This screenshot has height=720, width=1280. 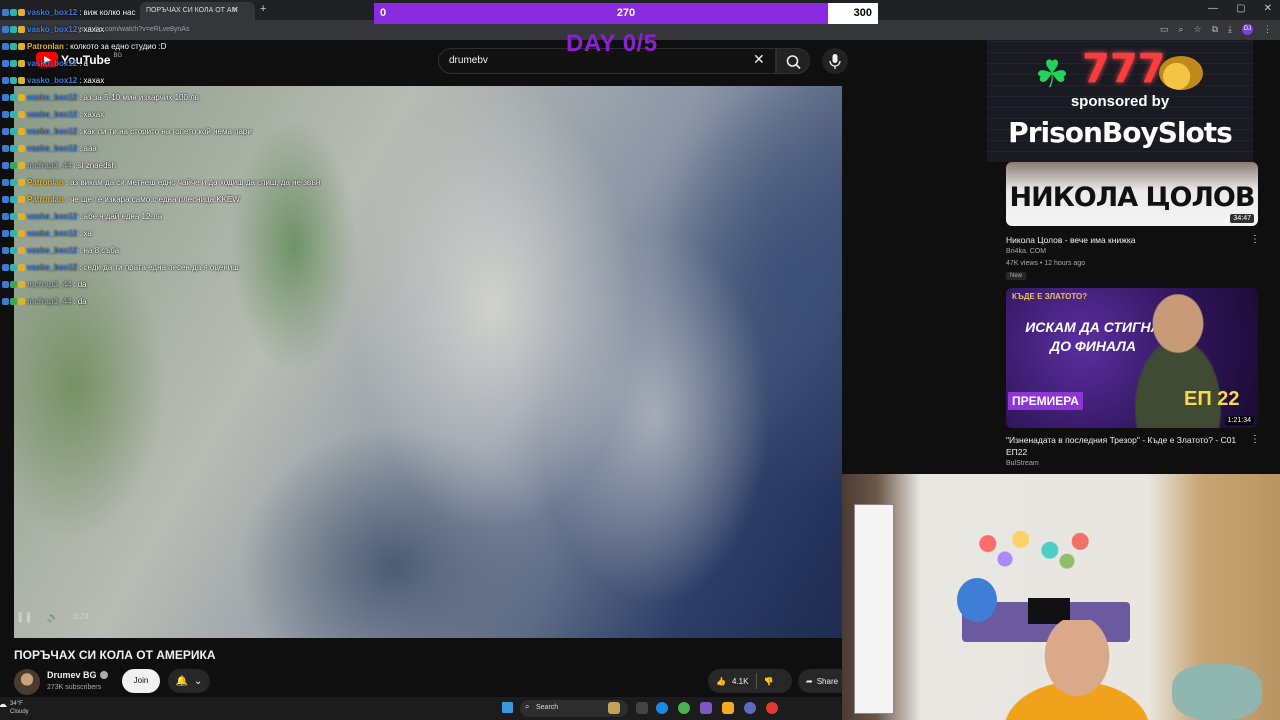 I want to click on recommended-video-title: Никола Цолов - вече има книжка, so click(x=1122, y=240).